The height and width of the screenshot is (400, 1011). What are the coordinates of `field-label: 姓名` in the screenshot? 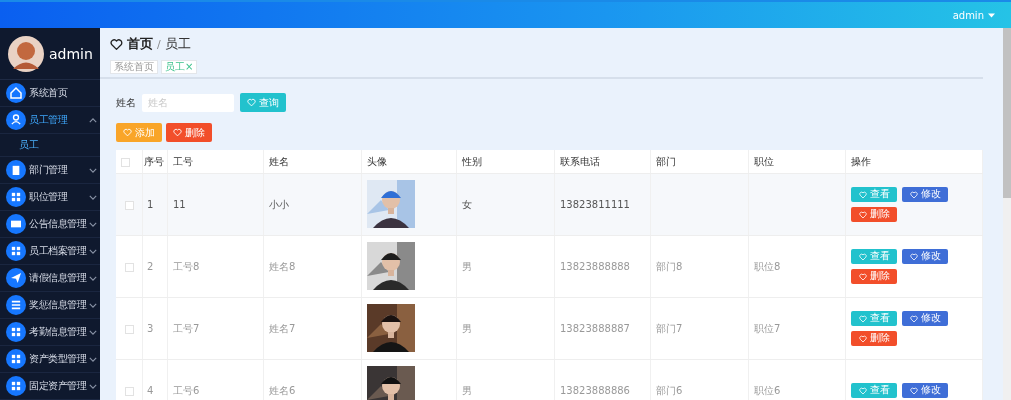 It's located at (126, 102).